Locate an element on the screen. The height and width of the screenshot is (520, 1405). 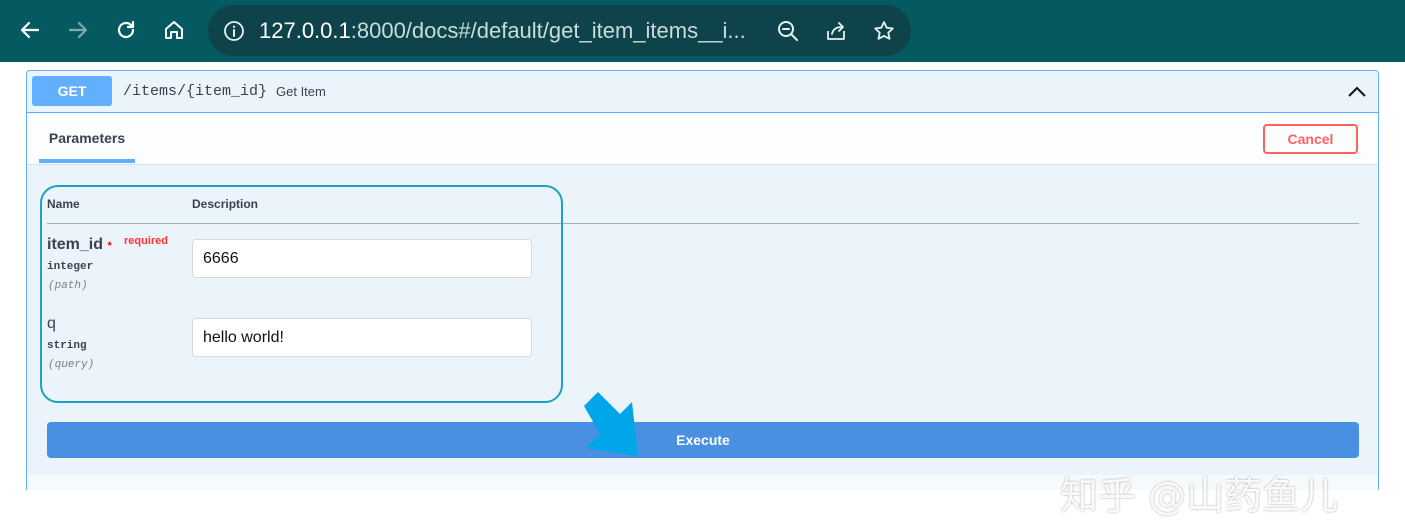
forward-arrow-icon is located at coordinates (78, 30).